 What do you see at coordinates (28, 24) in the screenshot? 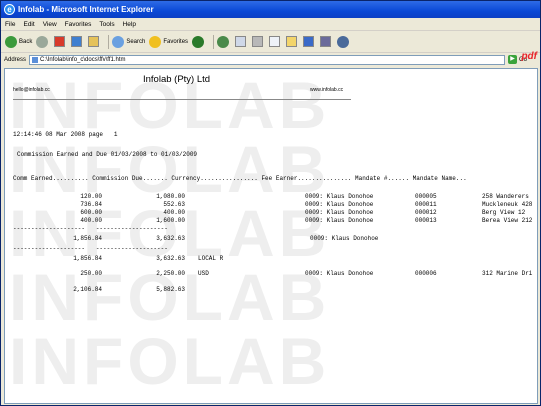
I see `menu-edit: Edit` at bounding box center [28, 24].